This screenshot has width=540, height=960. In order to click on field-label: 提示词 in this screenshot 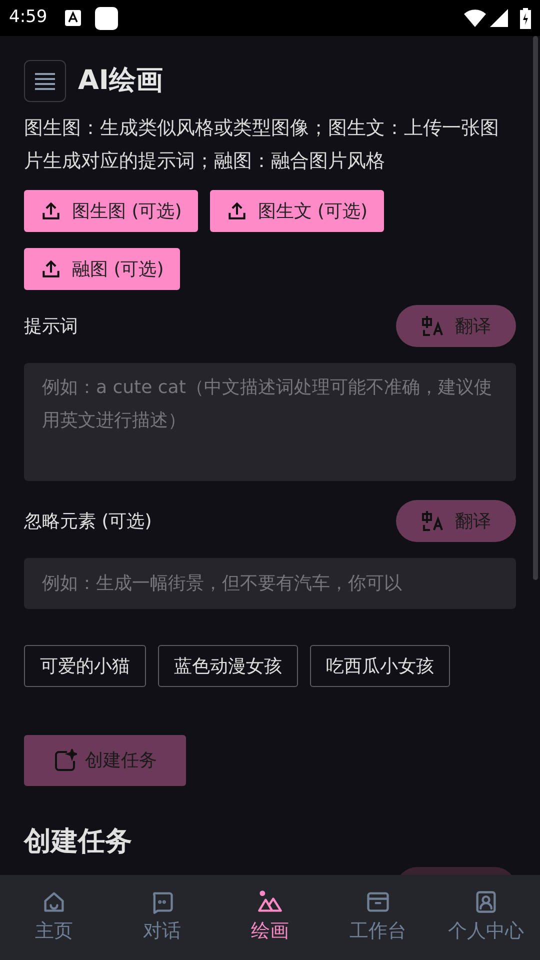, I will do `click(51, 326)`.